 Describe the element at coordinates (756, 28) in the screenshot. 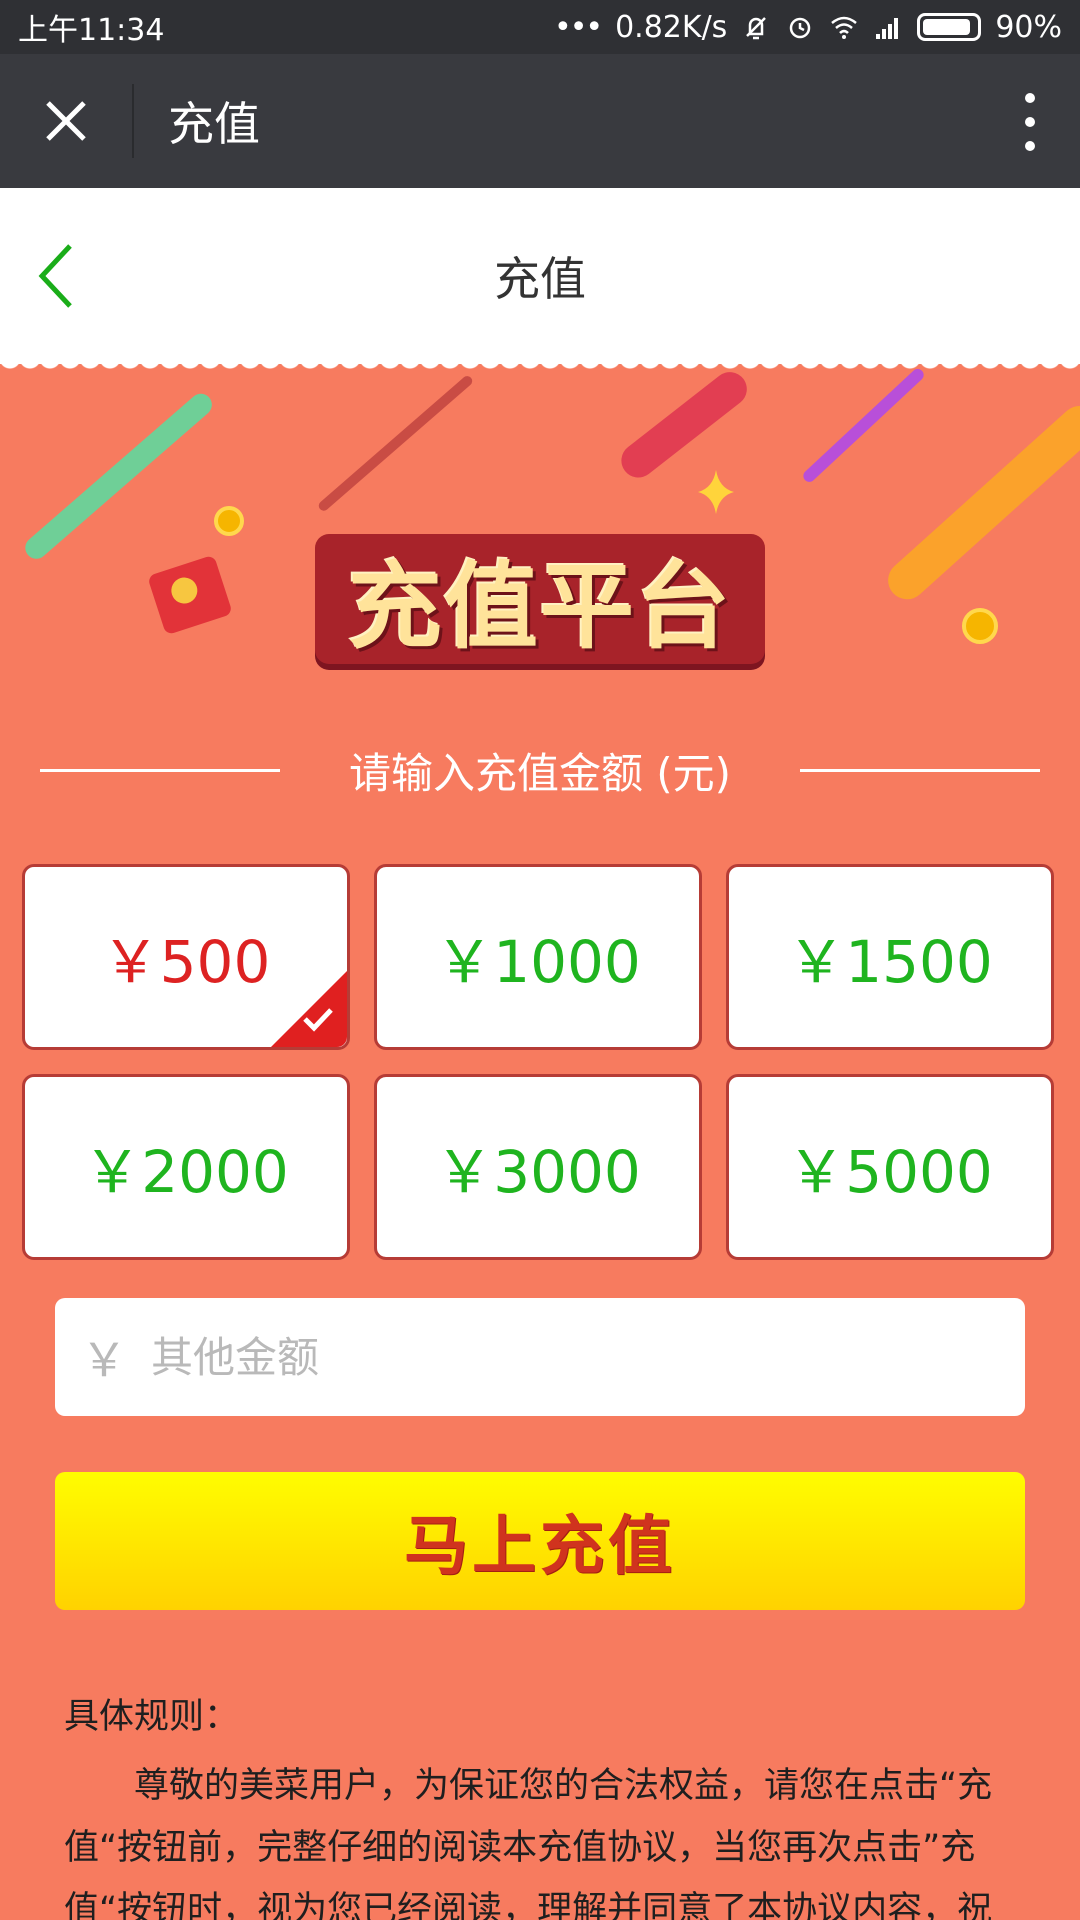

I see `mute-bell-icon` at that location.